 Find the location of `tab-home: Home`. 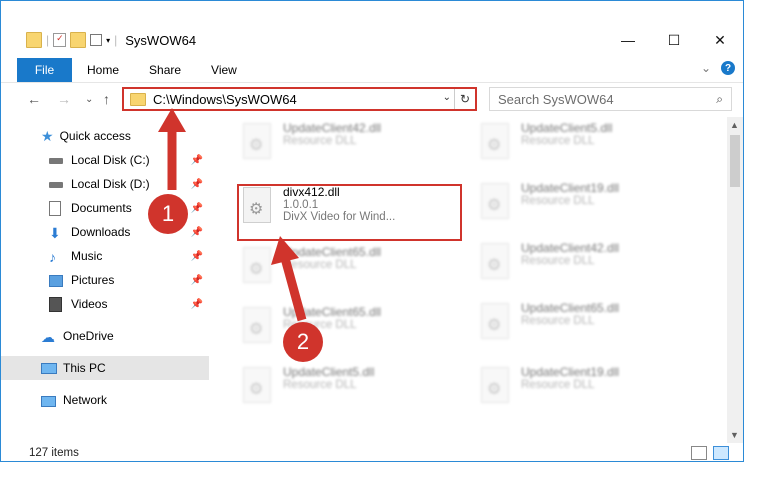

tab-home: Home is located at coordinates (103, 70).